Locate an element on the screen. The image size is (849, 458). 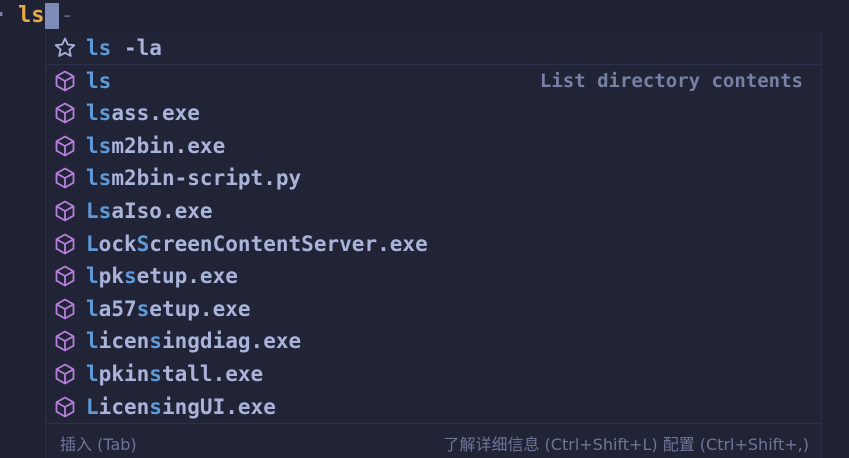
prompt-marker: · is located at coordinates (3, 16).